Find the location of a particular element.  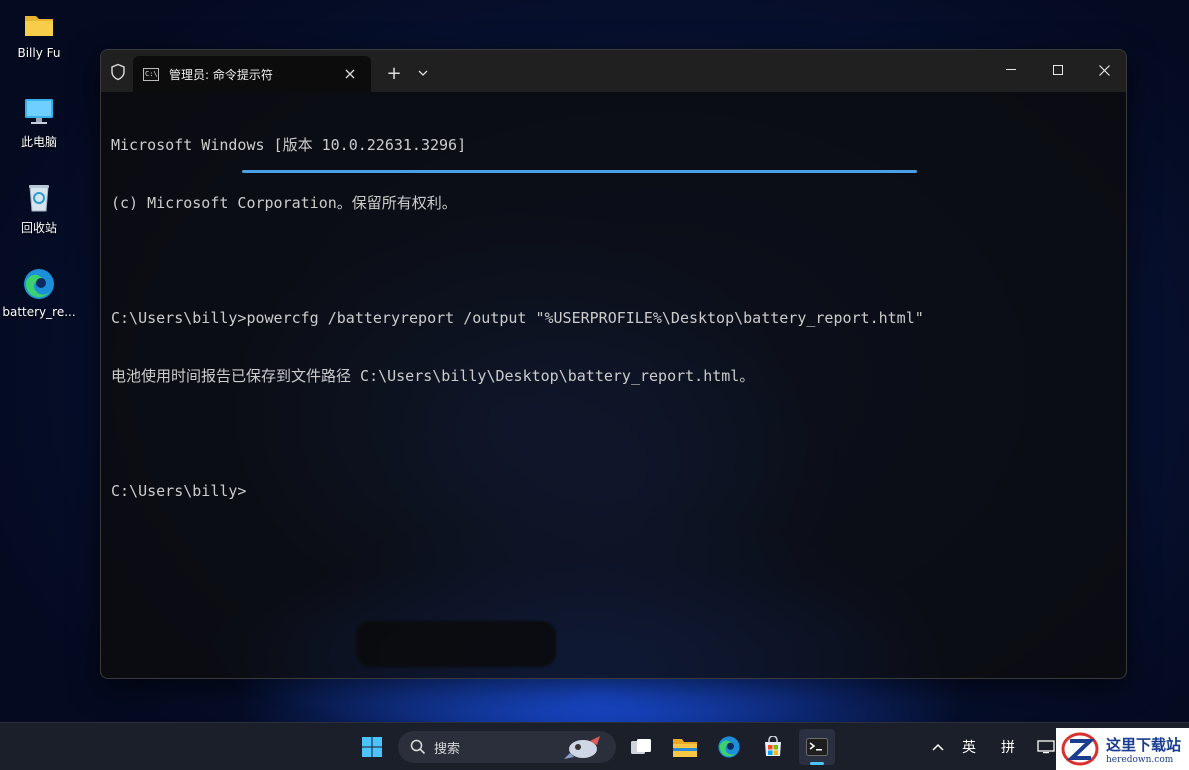

start-button is located at coordinates (372, 747).